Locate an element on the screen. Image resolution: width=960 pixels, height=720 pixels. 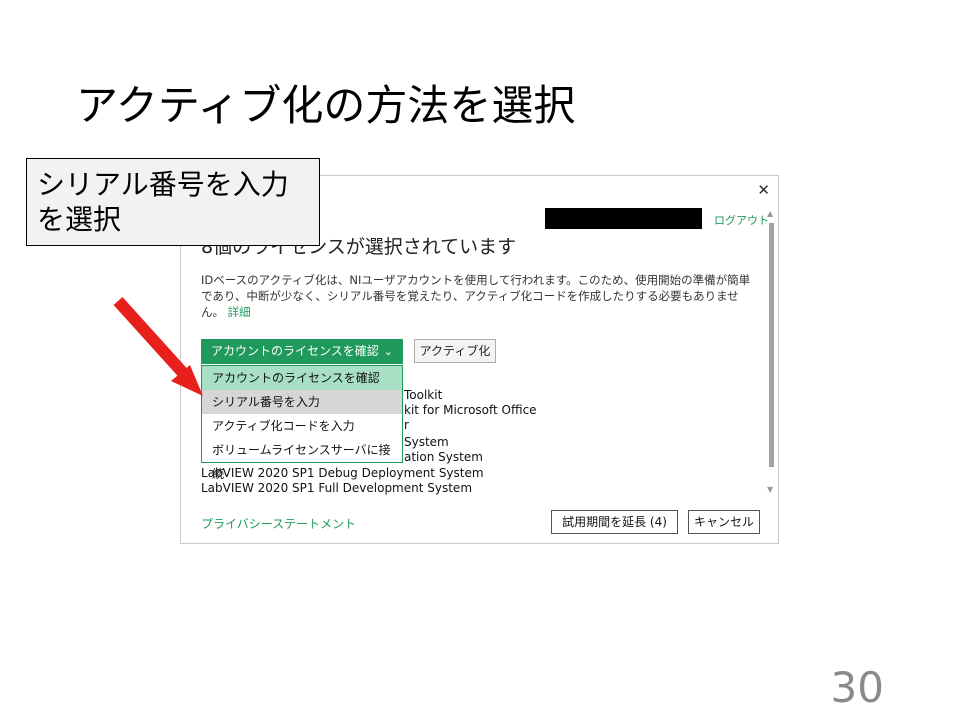
scrollbar: ▲ ▼ is located at coordinates (771, 354).